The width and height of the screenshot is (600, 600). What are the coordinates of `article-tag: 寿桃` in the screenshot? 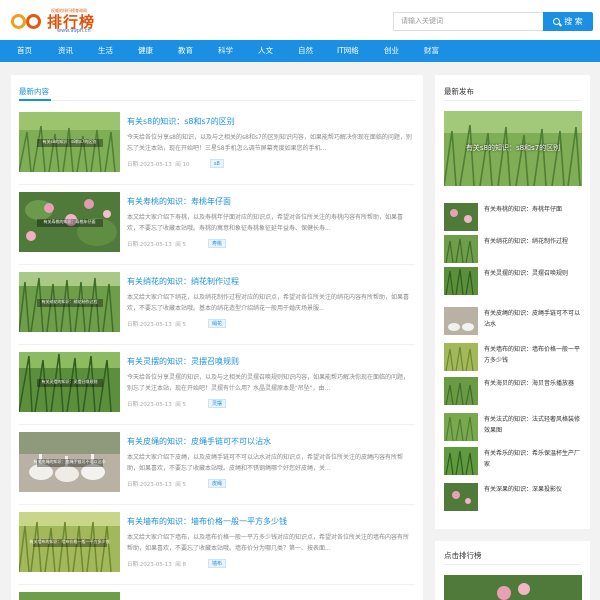 It's located at (217, 243).